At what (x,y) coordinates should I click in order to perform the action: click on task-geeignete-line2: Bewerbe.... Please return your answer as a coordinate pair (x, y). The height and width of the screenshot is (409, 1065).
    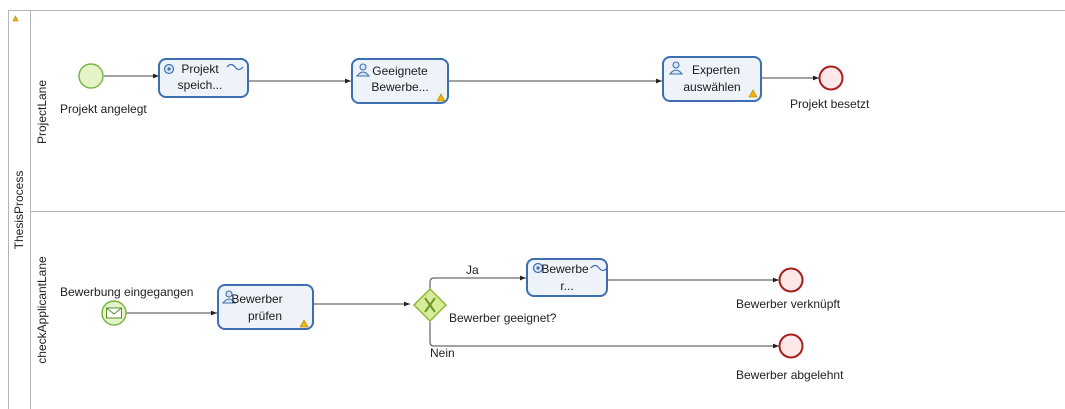
    Looking at the image, I should click on (399, 87).